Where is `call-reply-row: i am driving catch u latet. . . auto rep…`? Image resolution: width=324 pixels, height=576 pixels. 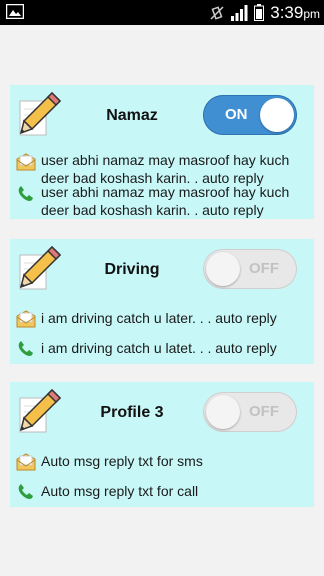 call-reply-row: i am driving catch u latet. . . auto rep… is located at coordinates (162, 349).